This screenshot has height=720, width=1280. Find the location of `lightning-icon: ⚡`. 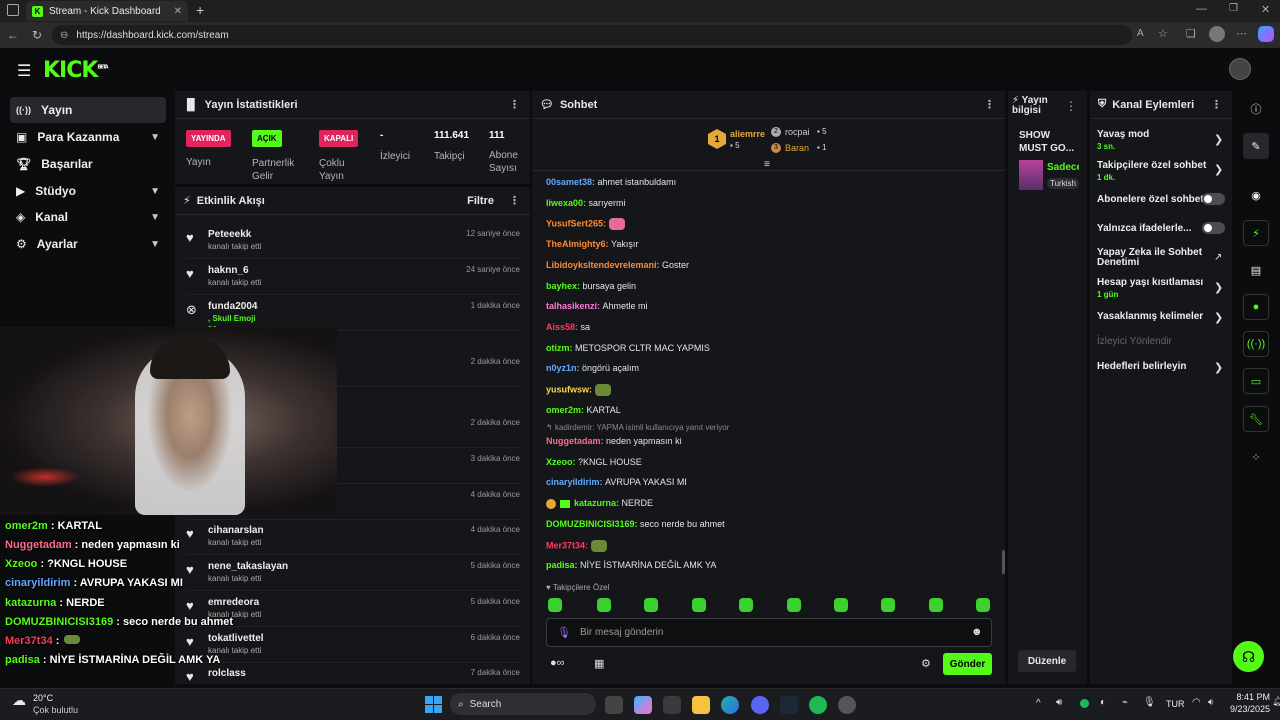

lightning-icon: ⚡ is located at coordinates (1256, 233).